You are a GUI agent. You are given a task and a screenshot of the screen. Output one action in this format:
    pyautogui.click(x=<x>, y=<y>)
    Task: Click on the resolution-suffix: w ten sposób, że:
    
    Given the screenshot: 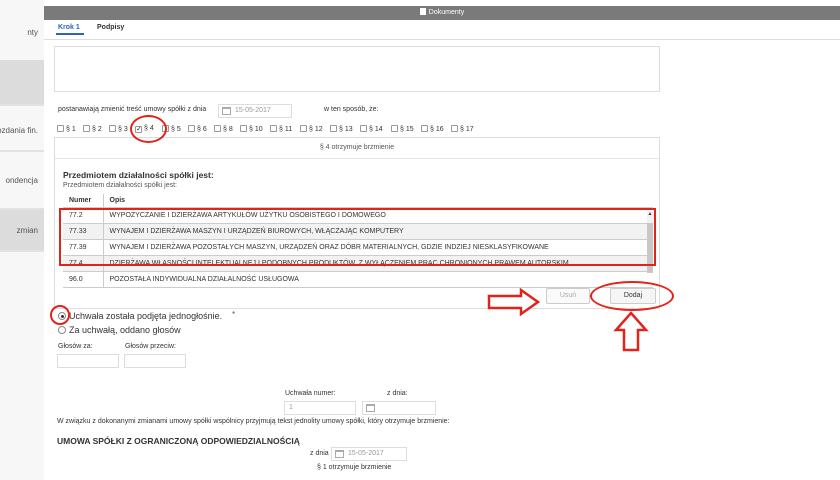 What is the action you would take?
    pyautogui.click(x=351, y=109)
    